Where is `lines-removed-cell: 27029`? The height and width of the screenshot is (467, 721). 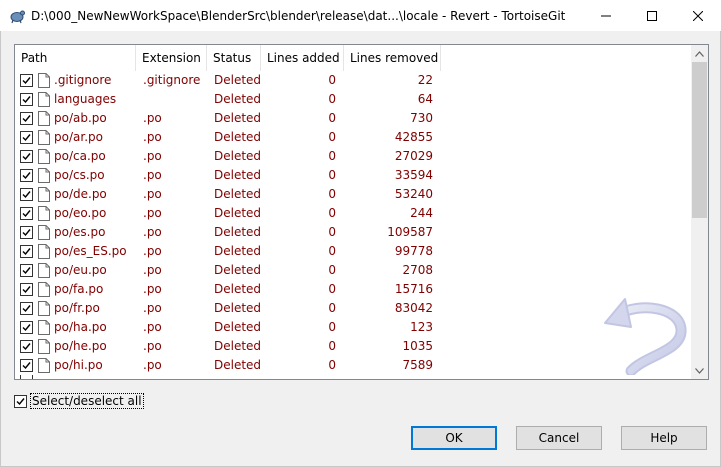 lines-removed-cell: 27029 is located at coordinates (413, 156).